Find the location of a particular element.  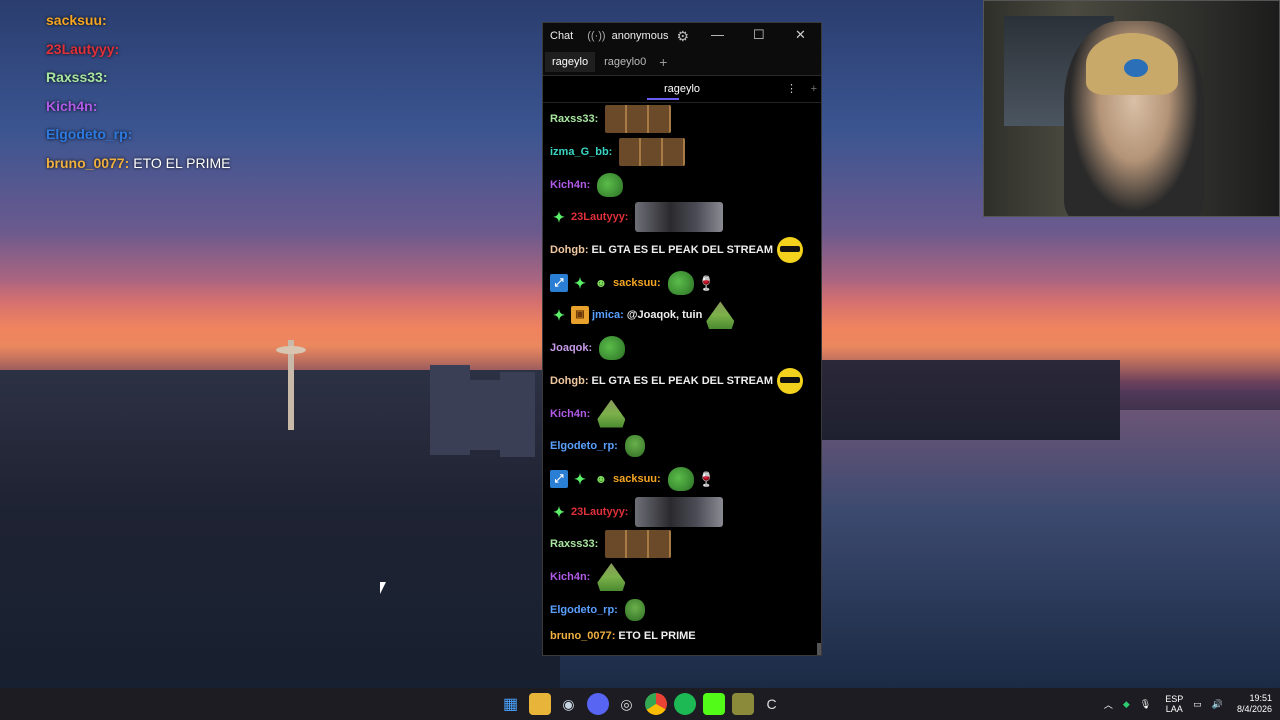

add-tab-icon: + is located at coordinates (663, 62).